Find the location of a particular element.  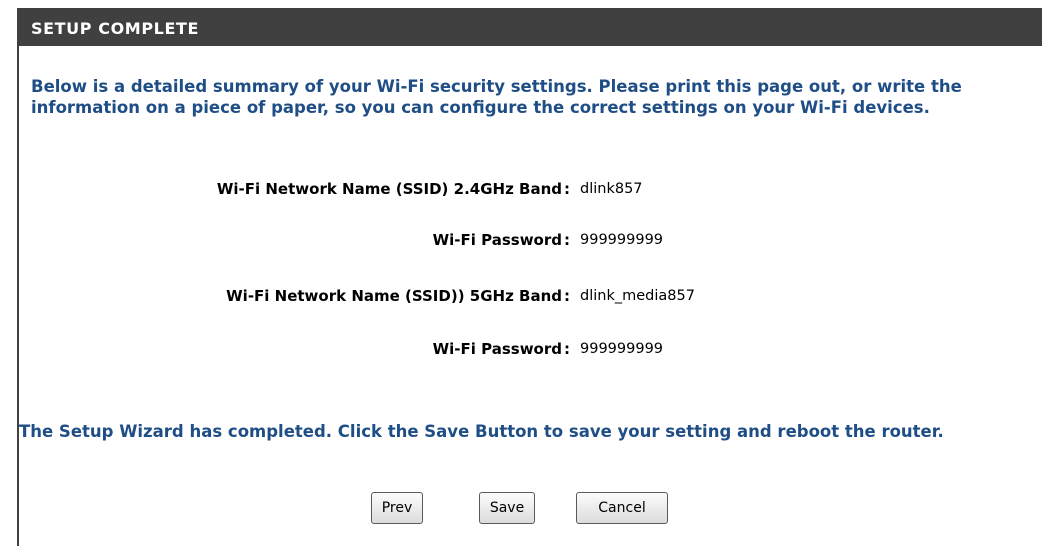

ssid-5ghz-label: Wi-Fi Network Name (SSID)) 5GHz Band is located at coordinates (394, 296).